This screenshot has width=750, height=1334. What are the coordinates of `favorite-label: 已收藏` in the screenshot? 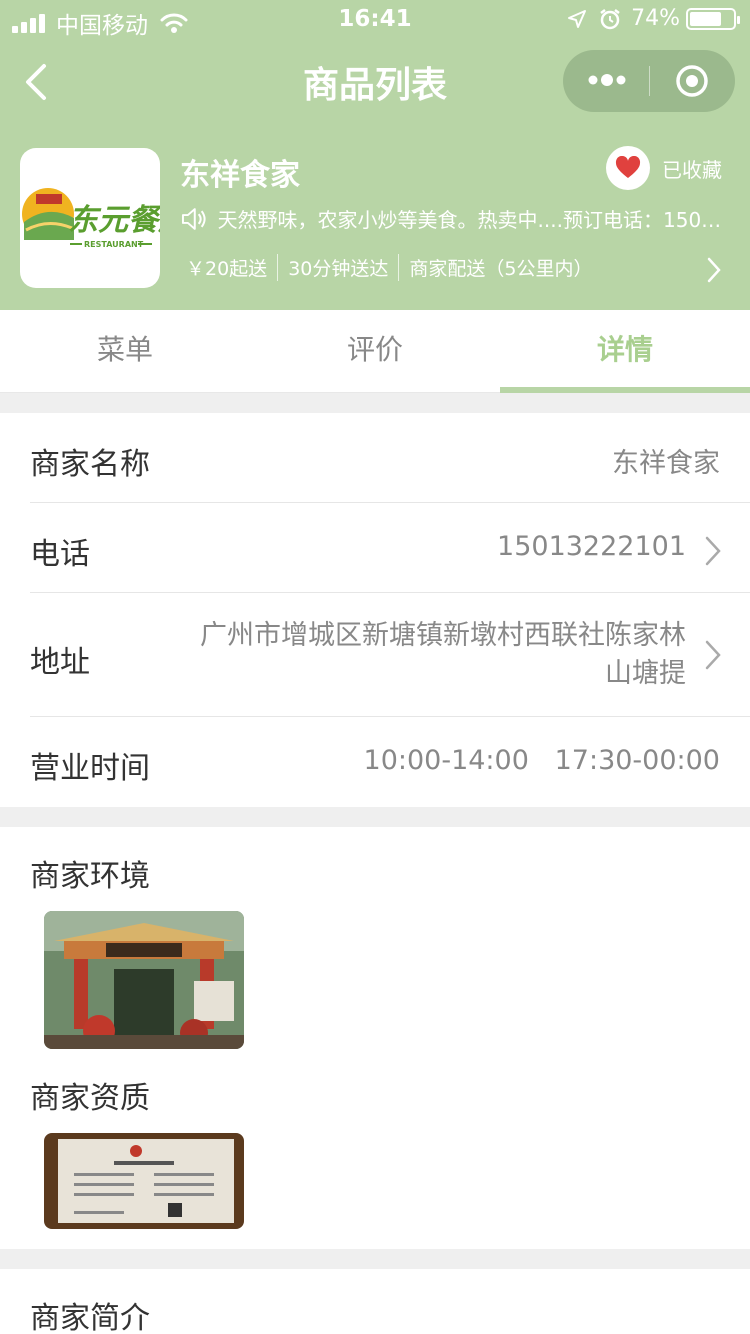 It's located at (692, 169).